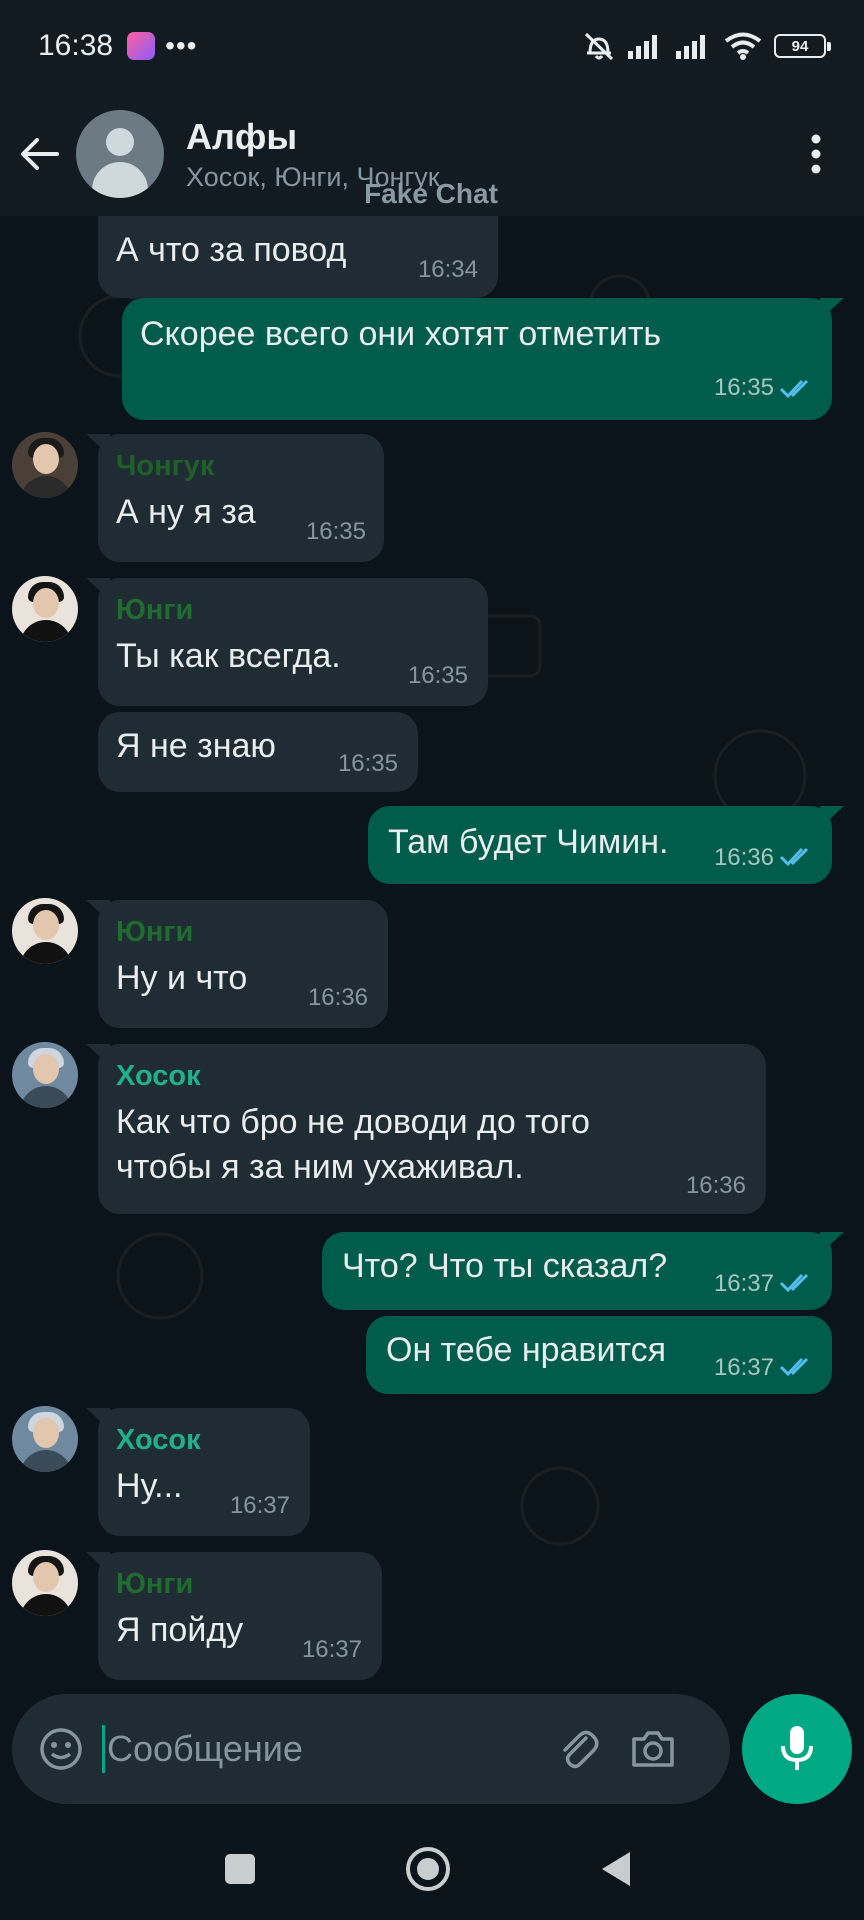 The image size is (864, 1920). I want to click on message-bubble: Юнги Ты как всегда. 16:35, so click(287, 642).